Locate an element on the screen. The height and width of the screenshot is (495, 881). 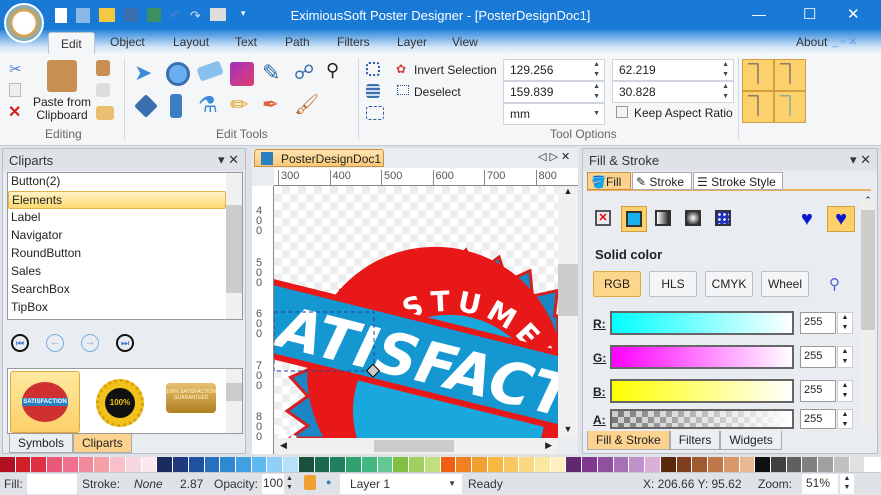
thumb-scrollbar is located at coordinates (234, 401).